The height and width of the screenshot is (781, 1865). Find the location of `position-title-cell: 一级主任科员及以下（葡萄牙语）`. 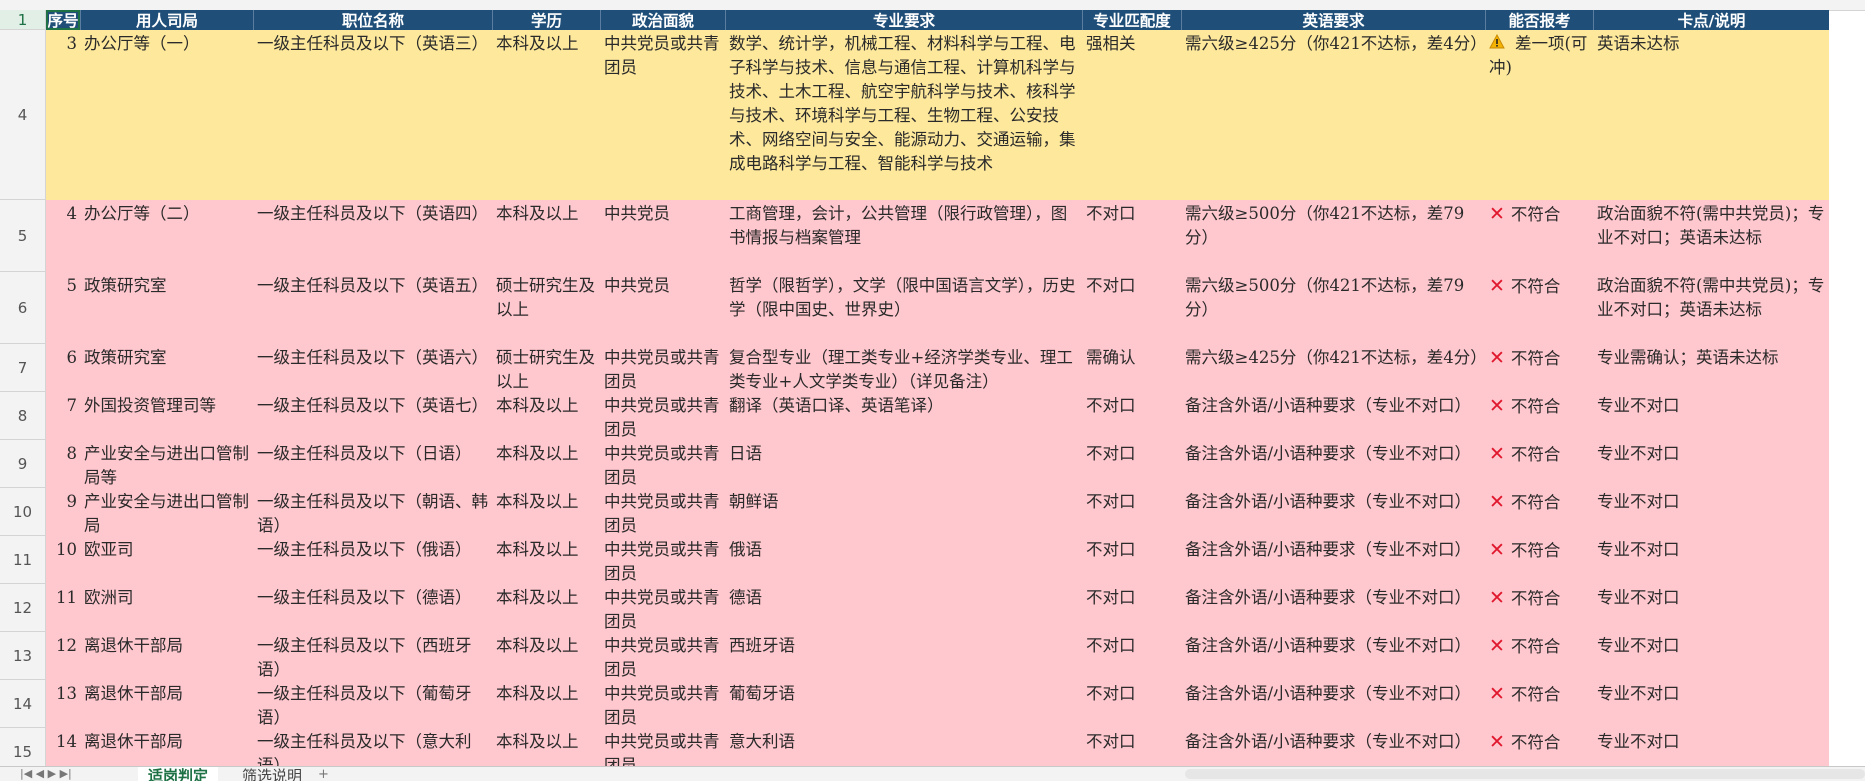

position-title-cell: 一级主任科员及以下（葡萄牙语） is located at coordinates (372, 704).